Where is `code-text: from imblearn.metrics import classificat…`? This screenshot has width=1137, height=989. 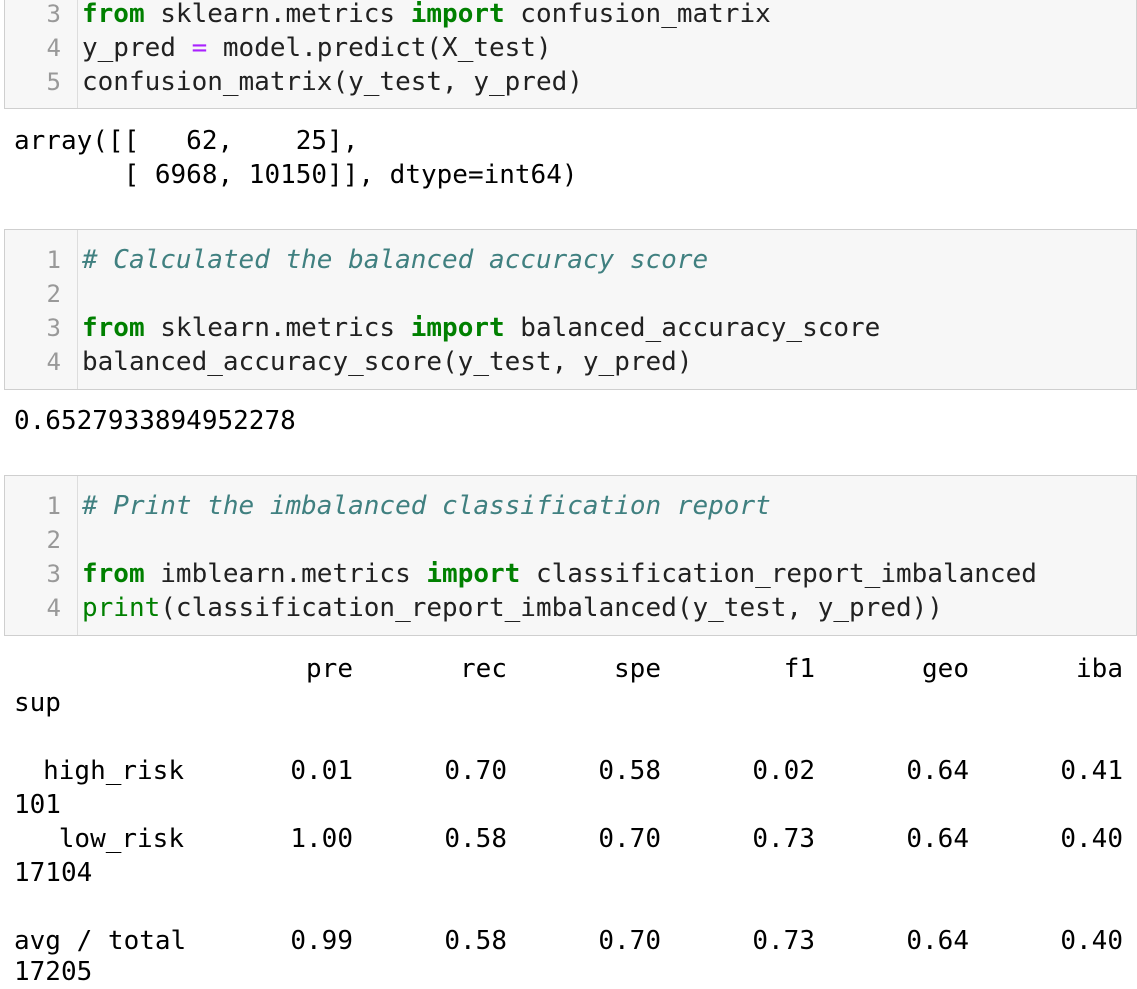
code-text: from imblearn.metrics import classificat… is located at coordinates (559, 574).